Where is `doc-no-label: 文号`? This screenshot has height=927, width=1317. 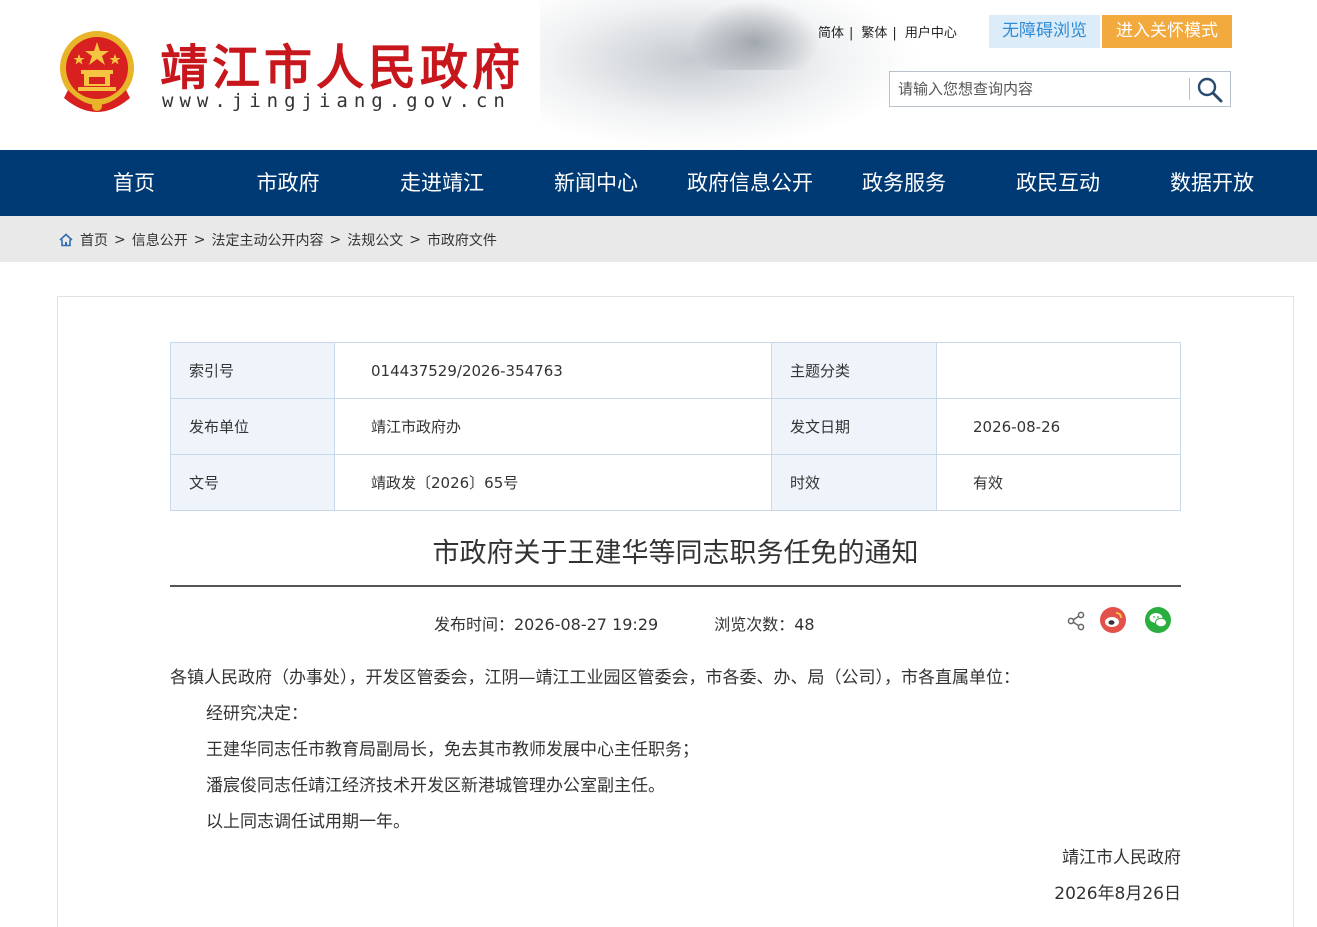 doc-no-label: 文号 is located at coordinates (252, 482).